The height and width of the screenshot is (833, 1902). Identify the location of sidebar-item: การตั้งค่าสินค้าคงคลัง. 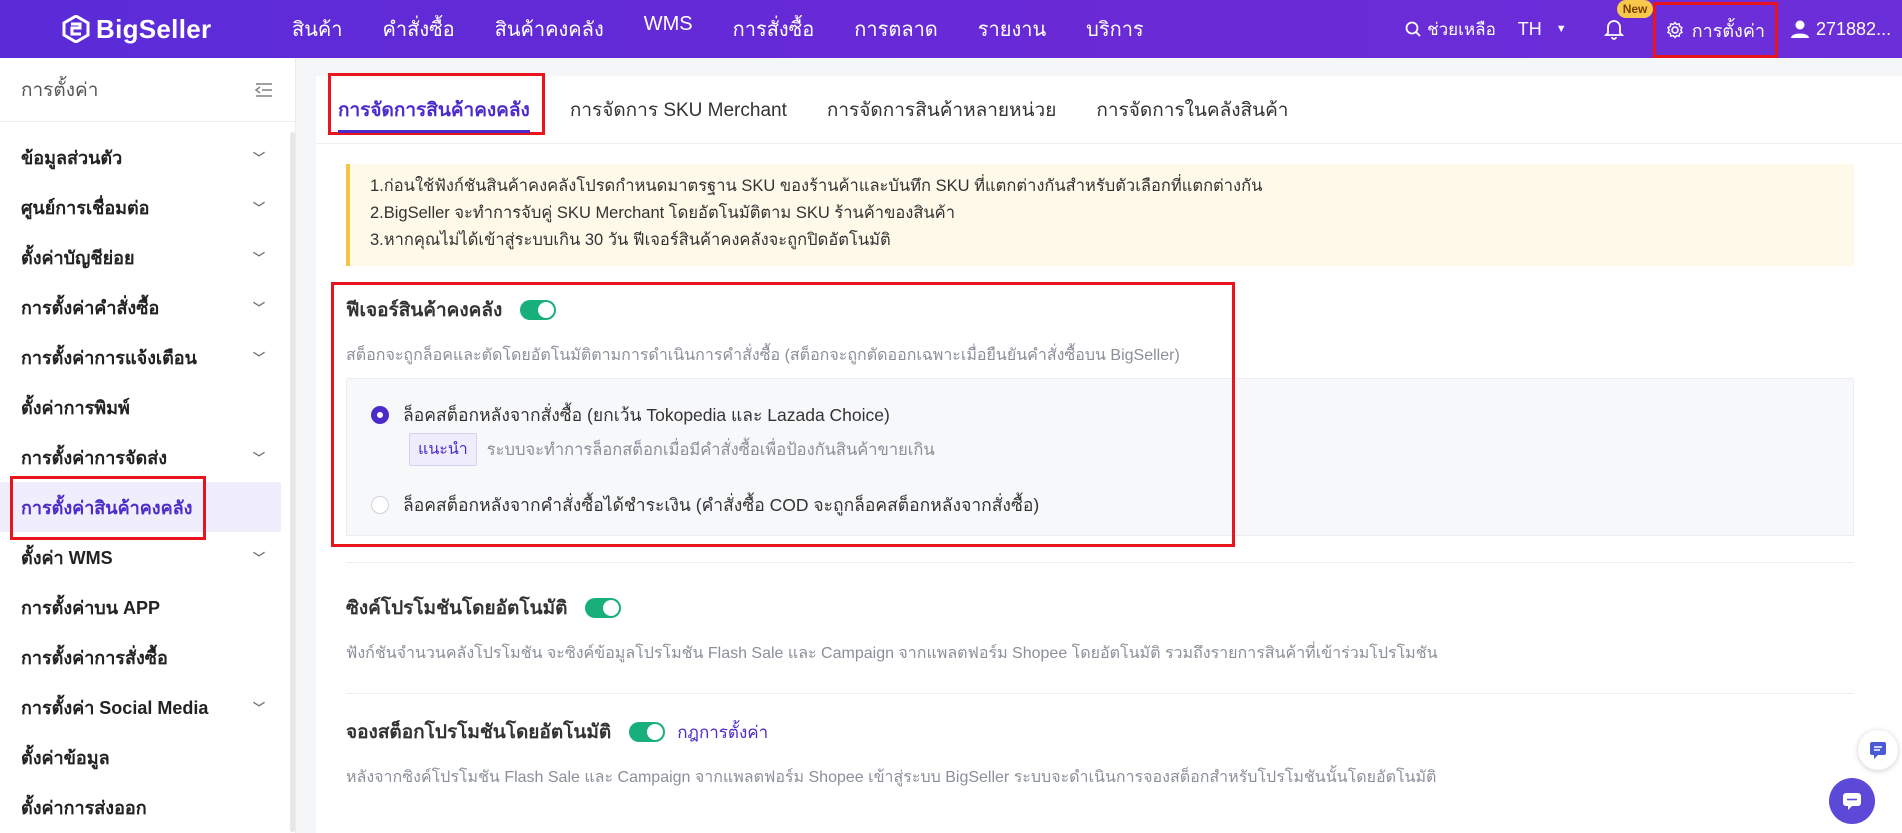
(140, 508).